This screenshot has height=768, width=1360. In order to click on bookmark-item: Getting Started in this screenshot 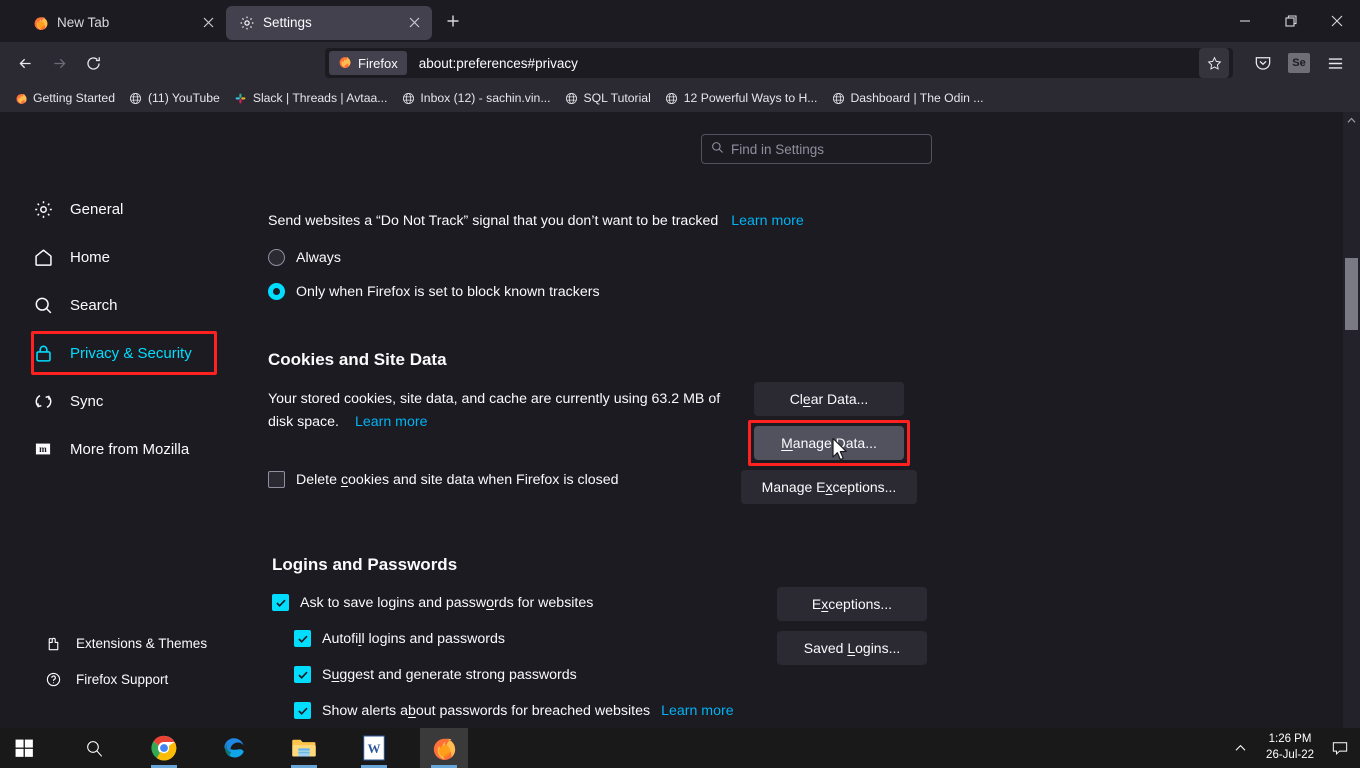, I will do `click(64, 98)`.